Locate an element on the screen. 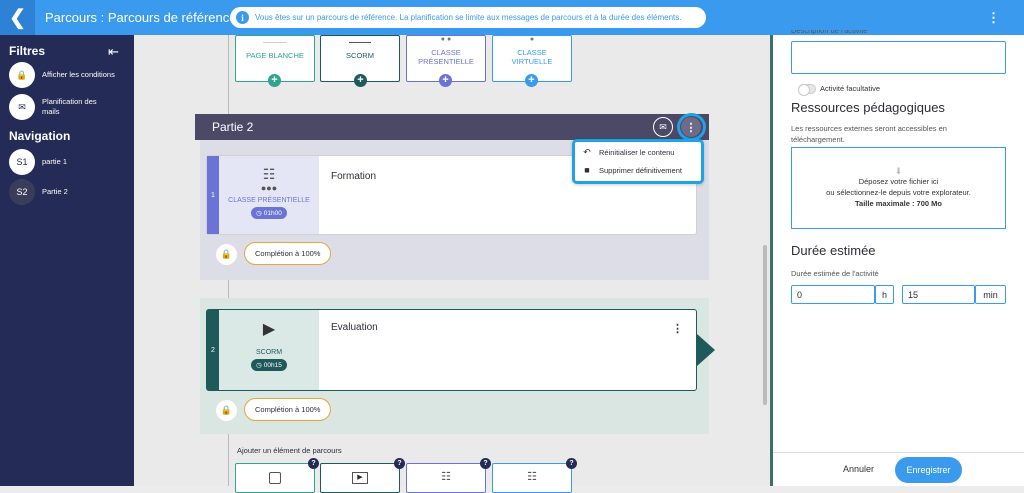 This screenshot has width=1024, height=493. filter-label: Planification des mails is located at coordinates (69, 107).